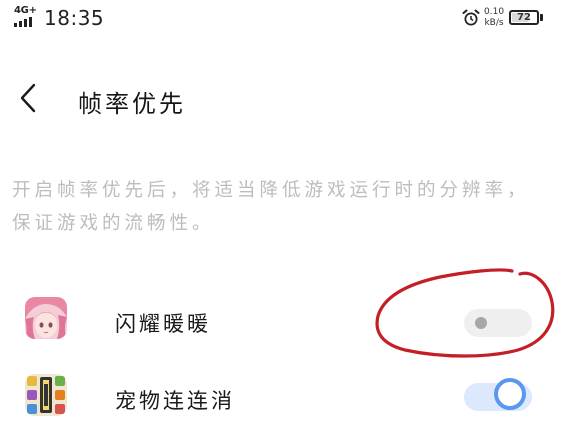 The width and height of the screenshot is (570, 431). Describe the element at coordinates (285, 324) in the screenshot. I see `app-row-shining-nikki: 闪耀暖暖` at that location.